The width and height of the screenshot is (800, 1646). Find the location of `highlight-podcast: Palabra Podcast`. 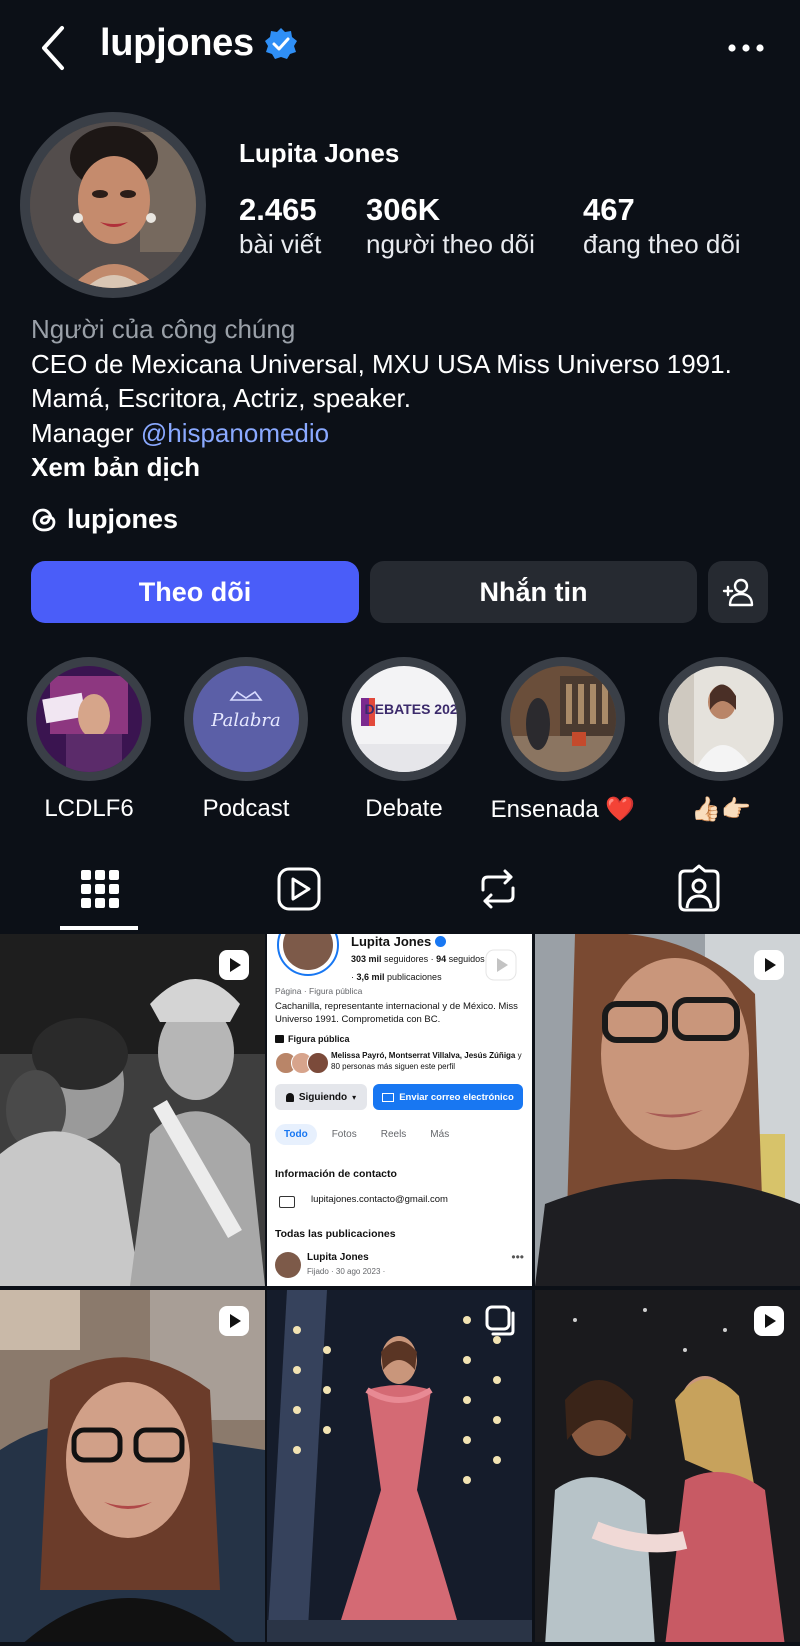

highlight-podcast: Palabra Podcast is located at coordinates (246, 740).